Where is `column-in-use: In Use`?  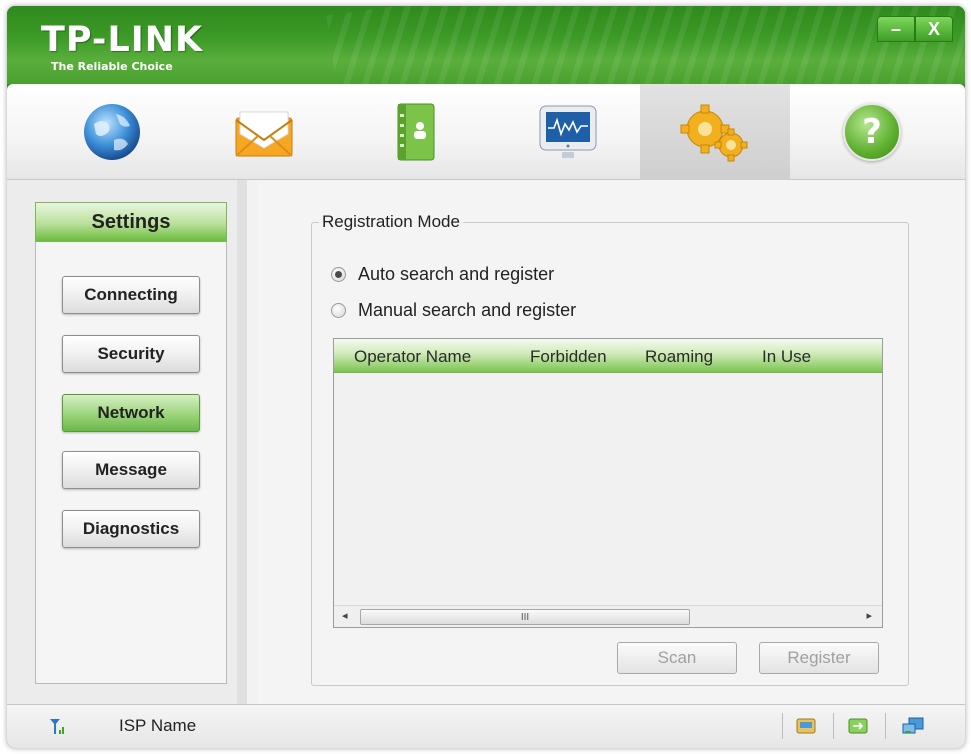 column-in-use: In Use is located at coordinates (786, 357).